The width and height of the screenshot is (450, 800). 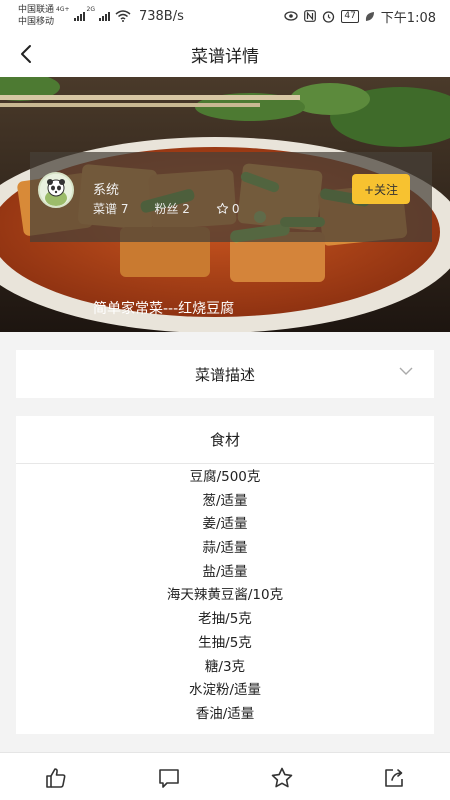 What do you see at coordinates (36, 16) in the screenshot?
I see `carrier-info: 中国联通 中国移动` at bounding box center [36, 16].